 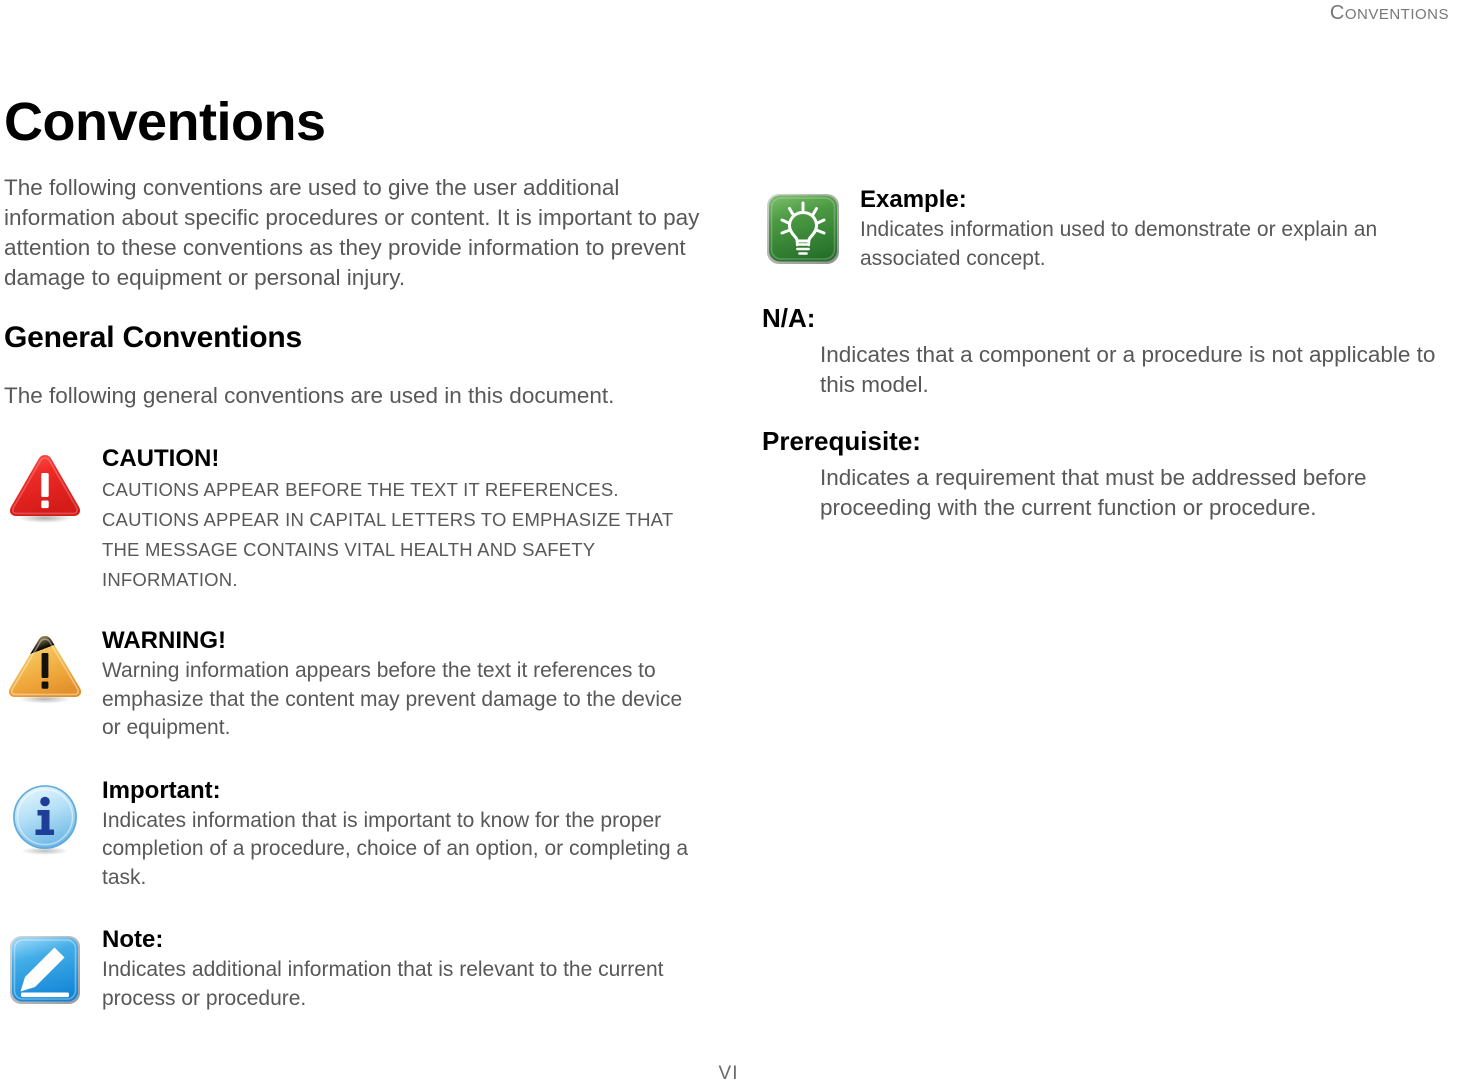 I want to click on running-header: CONVENTIONS, so click(x=1389, y=13).